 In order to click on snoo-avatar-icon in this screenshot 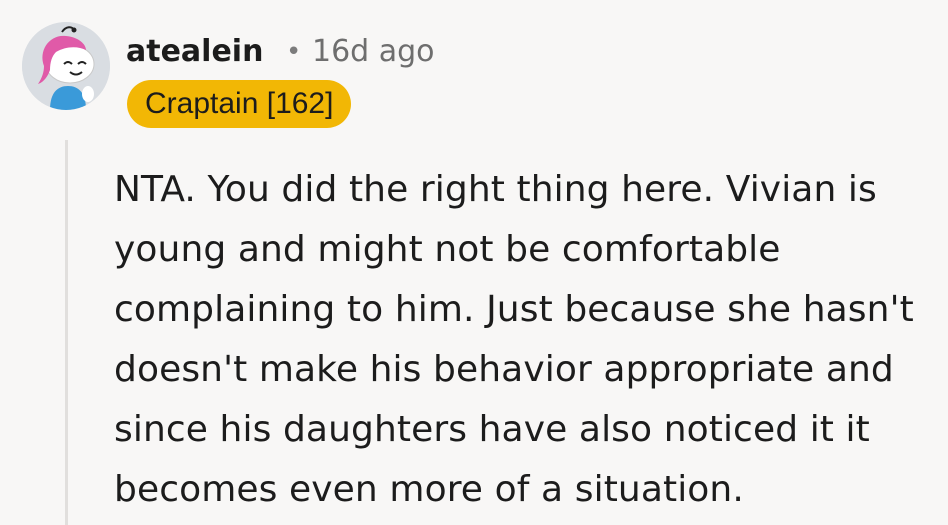, I will do `click(66, 66)`.